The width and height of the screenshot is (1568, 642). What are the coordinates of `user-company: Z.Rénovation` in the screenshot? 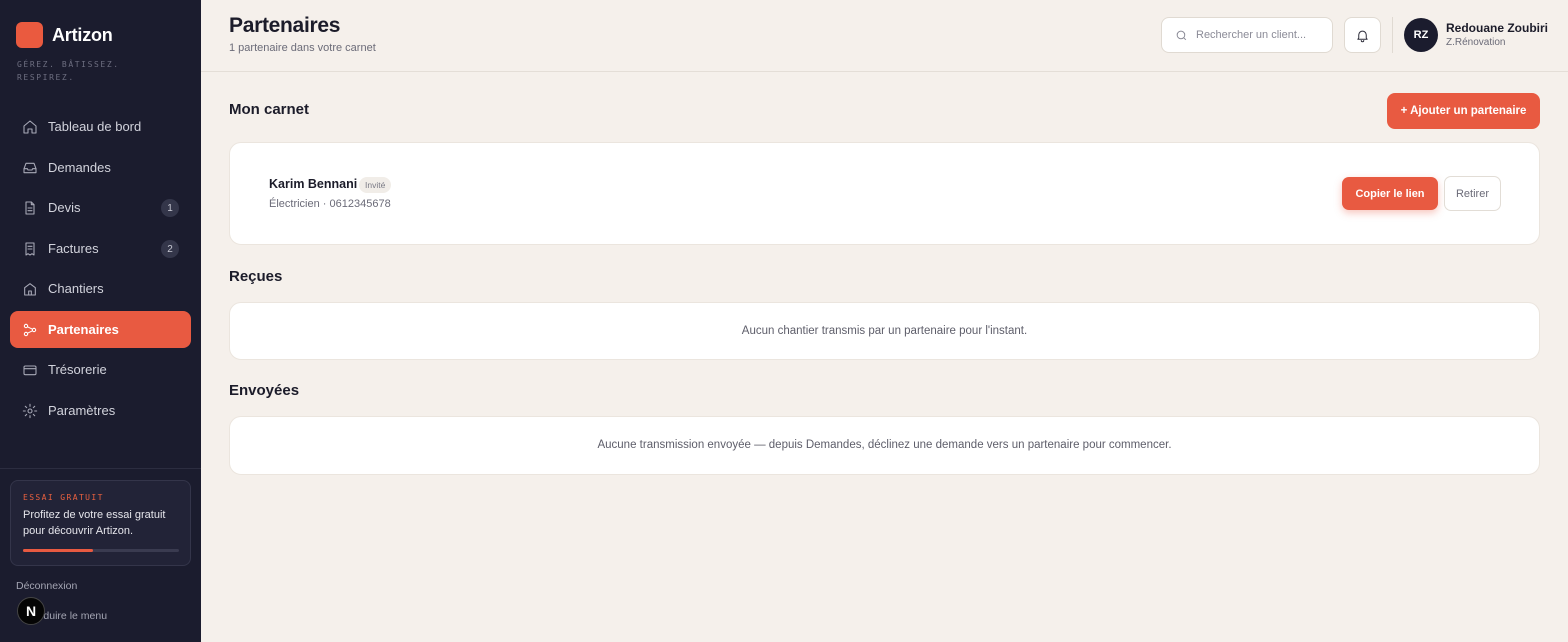 It's located at (1476, 42).